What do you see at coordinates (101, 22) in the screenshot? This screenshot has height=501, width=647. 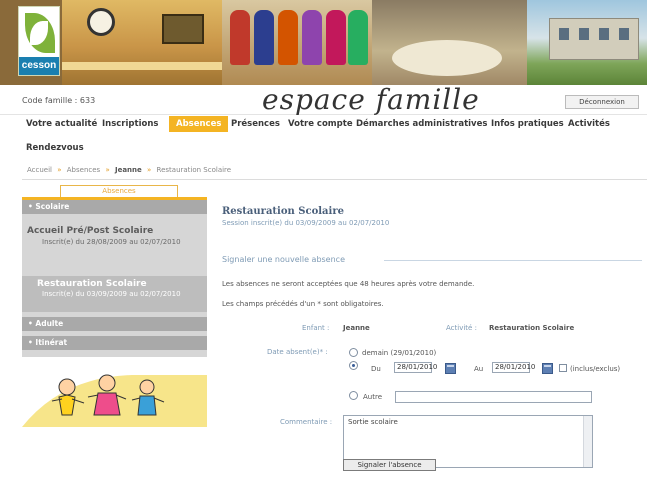 I see `clock-icon` at bounding box center [101, 22].